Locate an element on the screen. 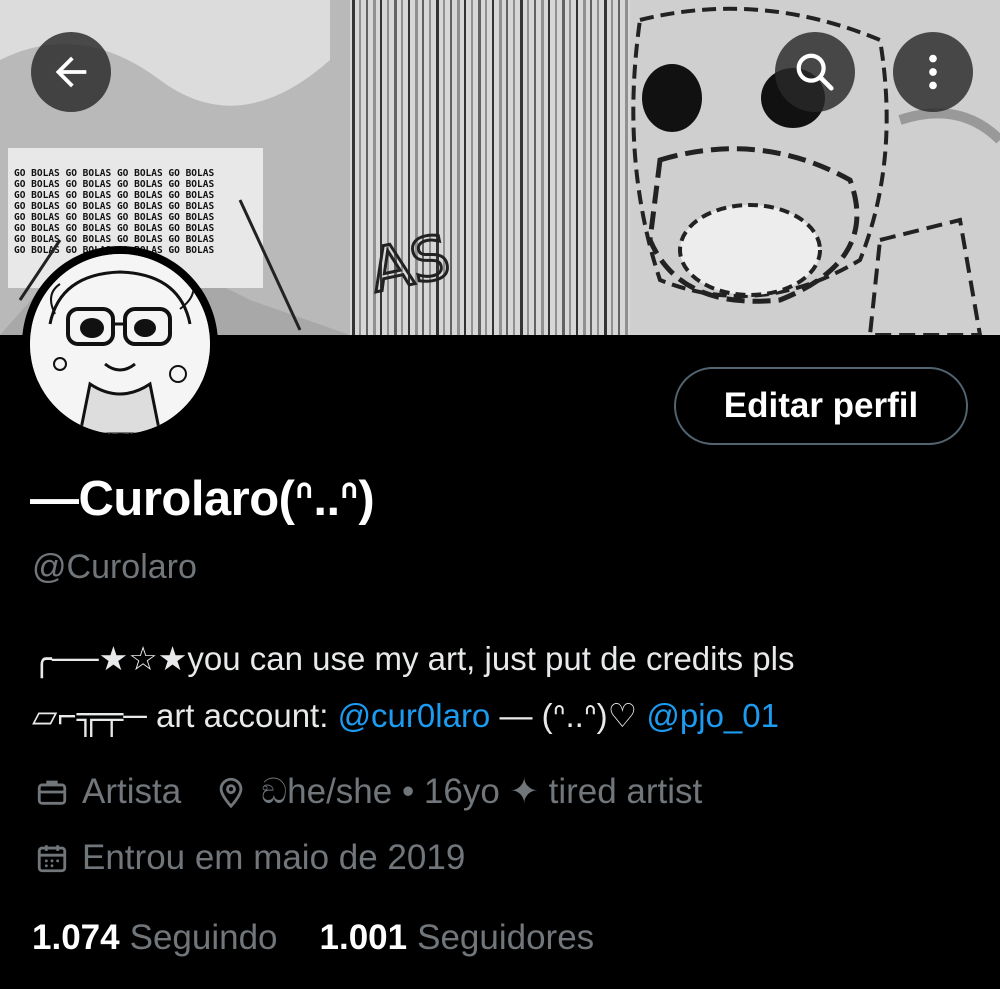  location-text: ඞhe/she • 16yo ✦ tired artist is located at coordinates (482, 791).